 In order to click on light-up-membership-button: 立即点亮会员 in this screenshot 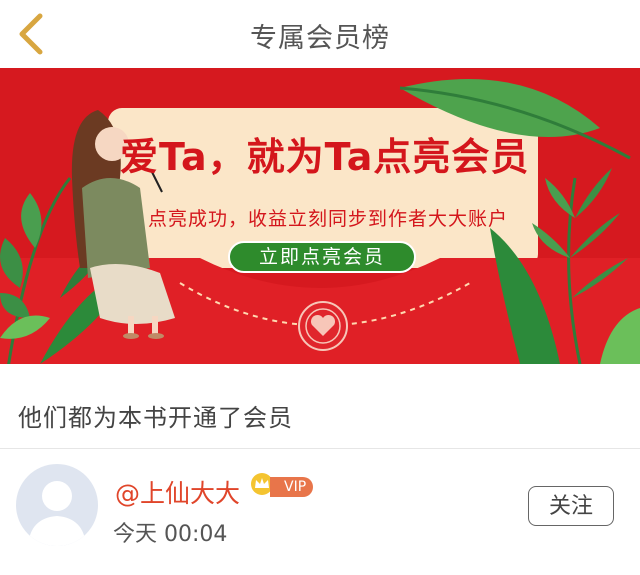, I will do `click(322, 257)`.